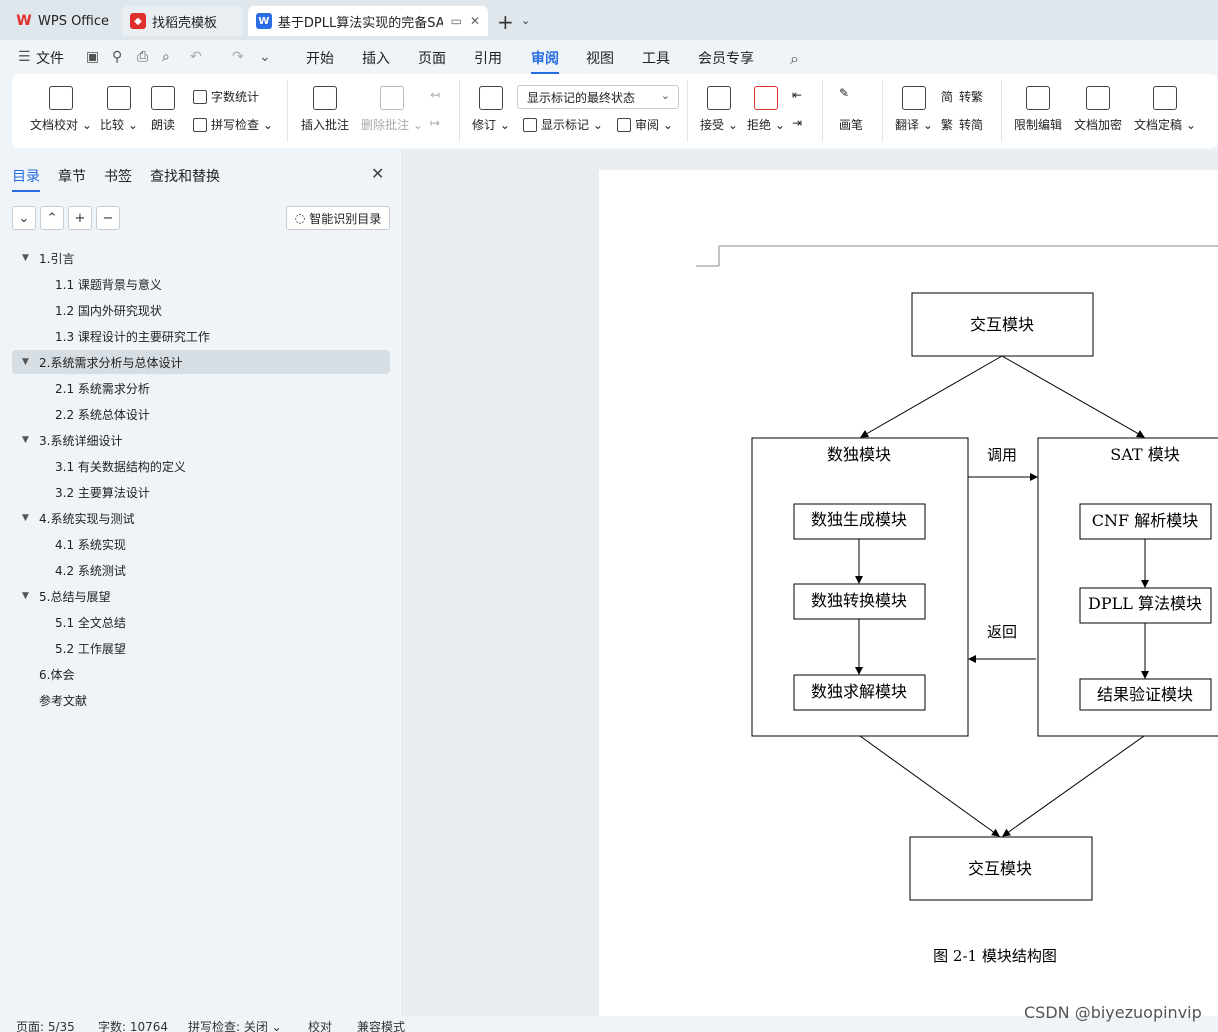 The height and width of the screenshot is (1032, 1218). I want to click on menu-member: 会员专享, so click(726, 58).